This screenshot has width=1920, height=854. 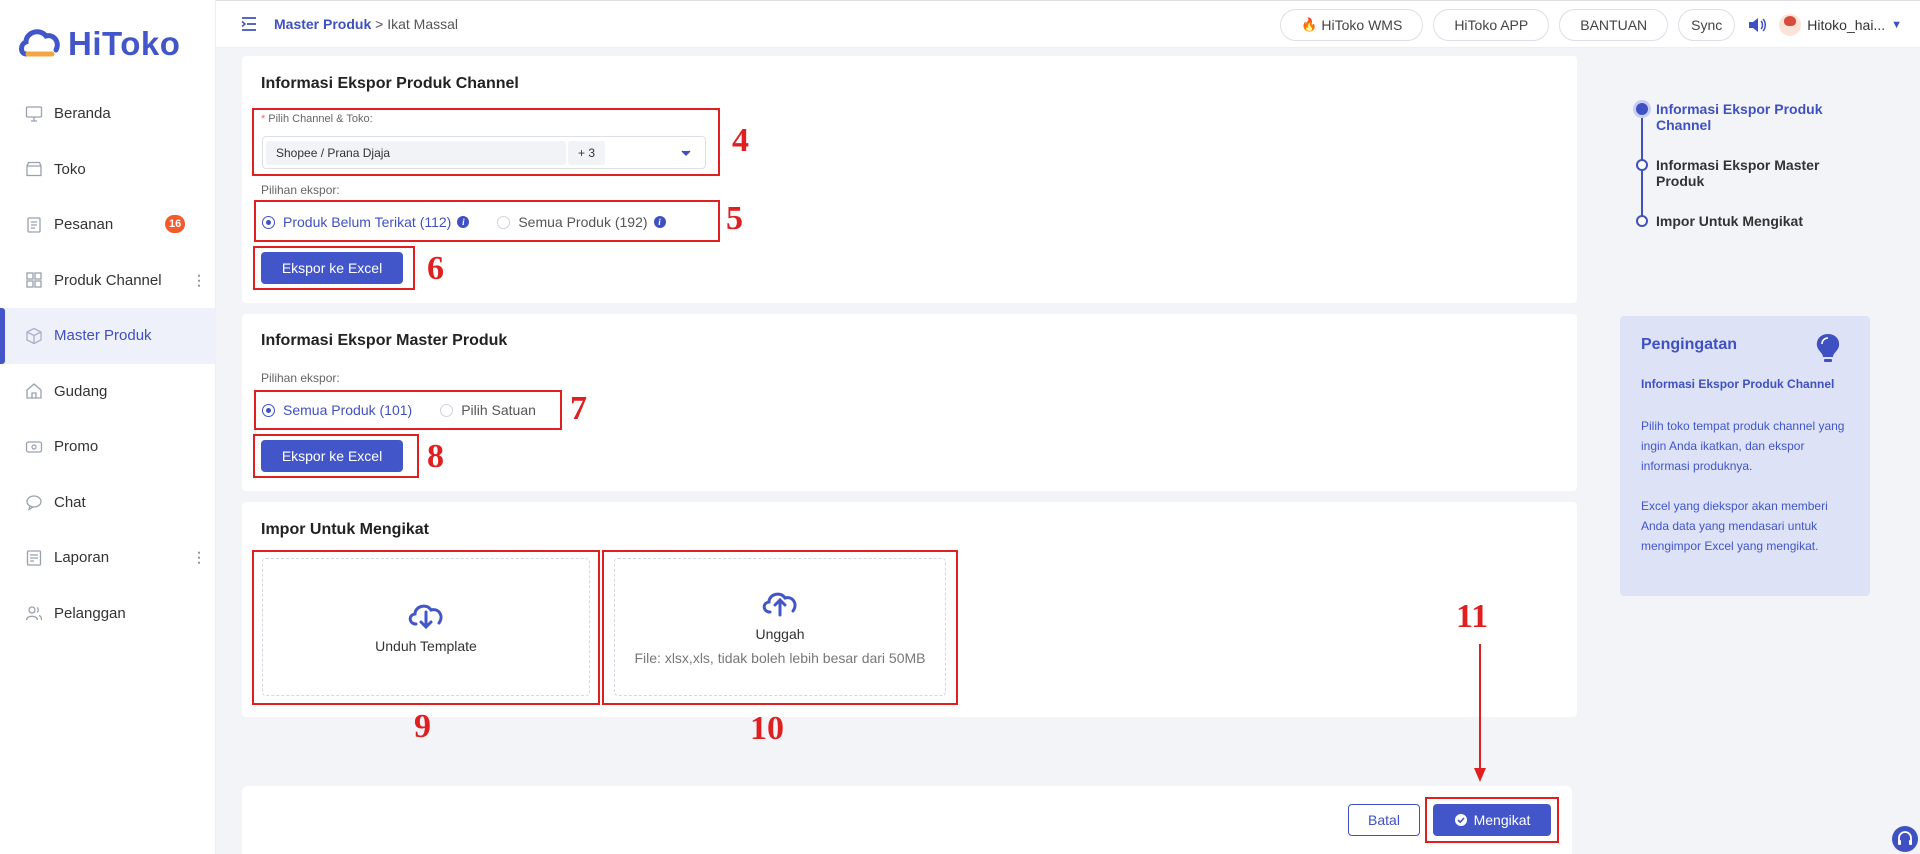 I want to click on sidebar-item-gudang: Gudang, so click(x=108, y=392).